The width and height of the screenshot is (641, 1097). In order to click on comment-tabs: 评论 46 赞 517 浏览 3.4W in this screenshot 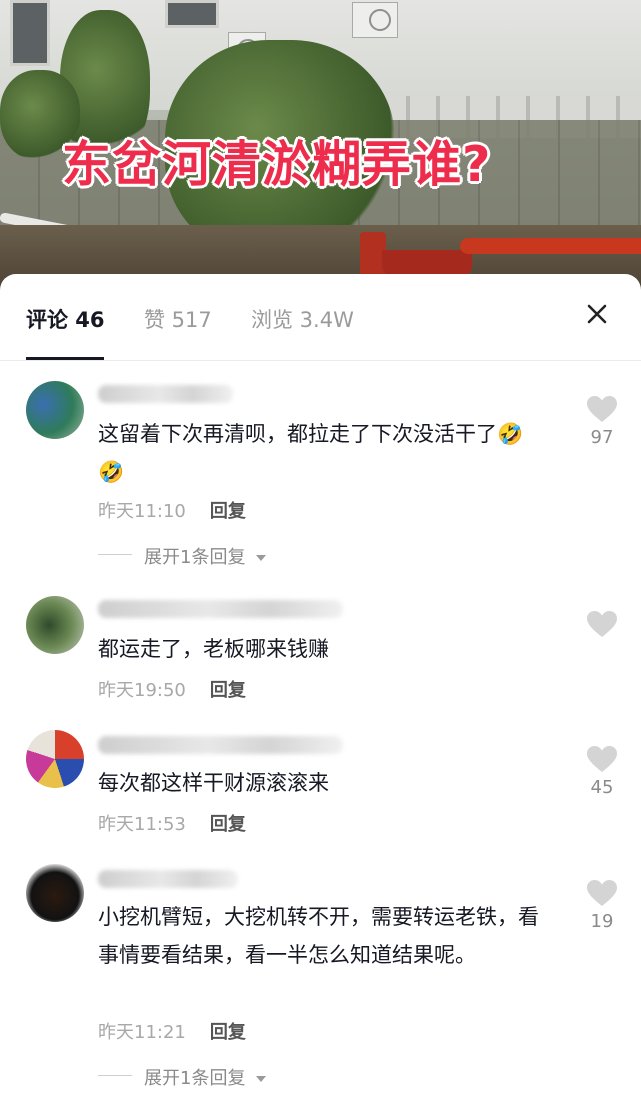, I will do `click(320, 317)`.